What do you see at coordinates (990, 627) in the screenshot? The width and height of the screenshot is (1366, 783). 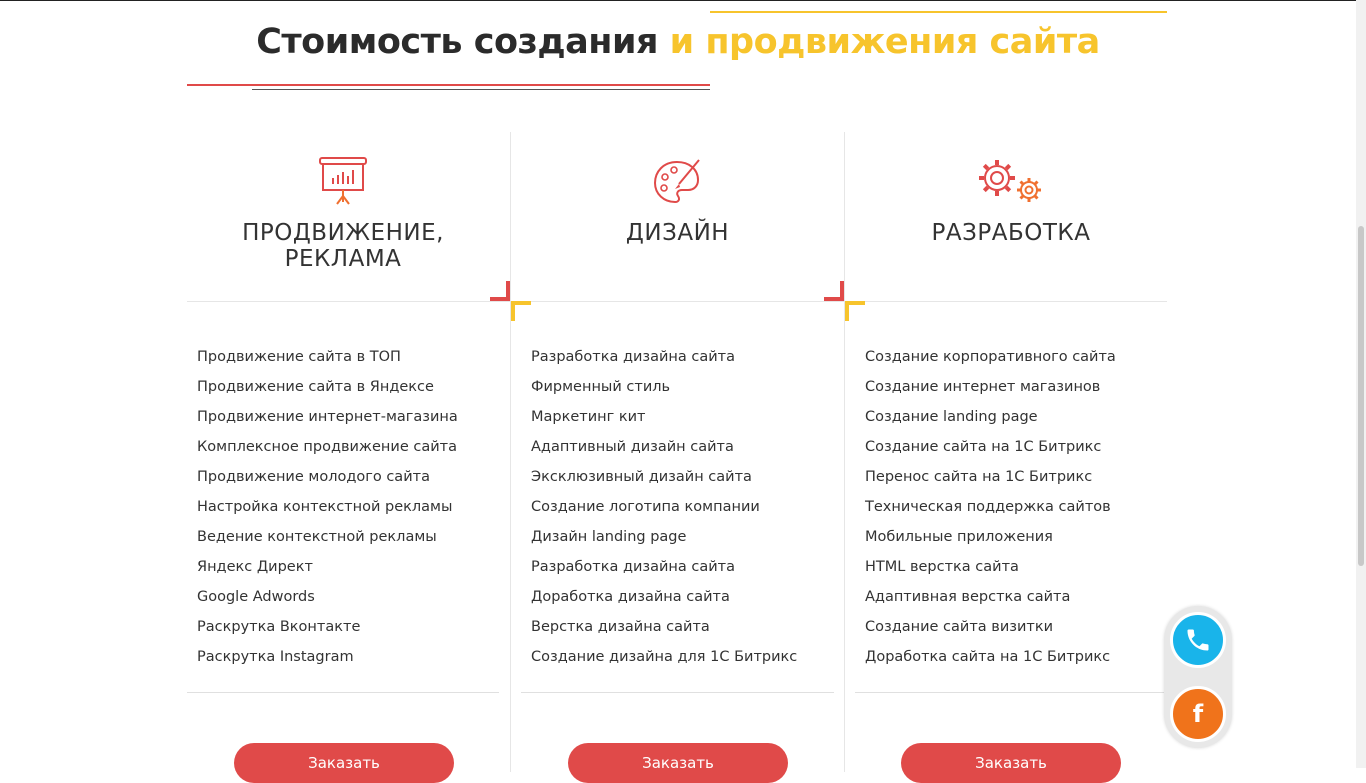 I see `list-item: Создание сайта визитки` at bounding box center [990, 627].